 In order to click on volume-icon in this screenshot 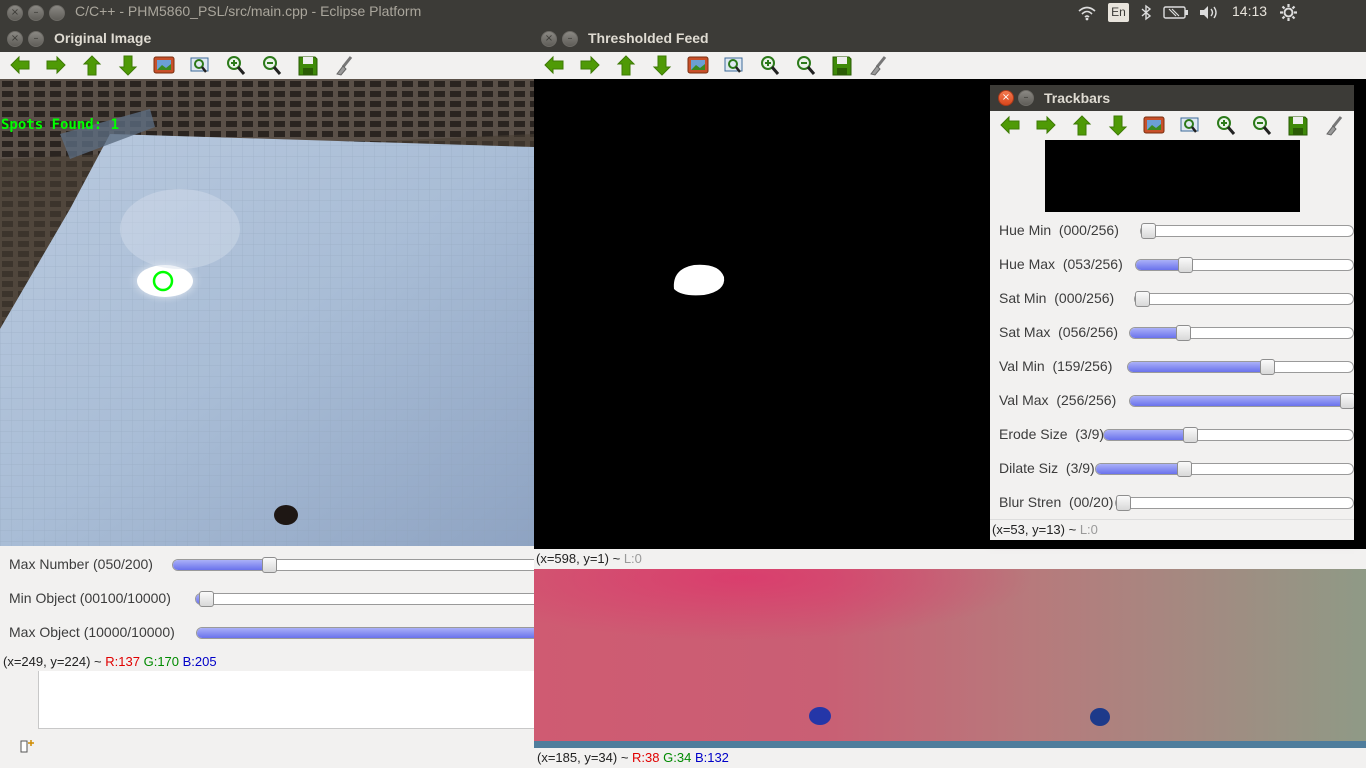, I will do `click(1209, 12)`.